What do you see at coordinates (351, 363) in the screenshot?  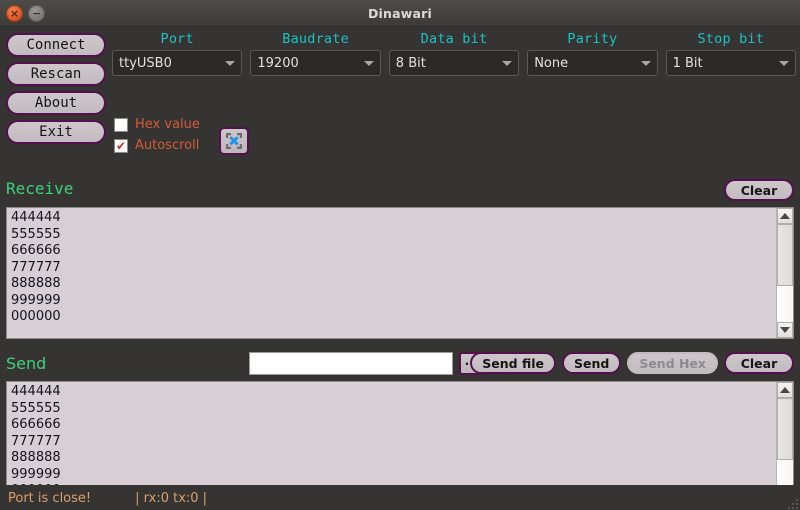 I see `send-input` at bounding box center [351, 363].